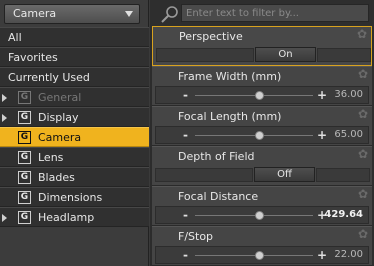  I want to click on list-item-favorites: Favorites, so click(74, 57).